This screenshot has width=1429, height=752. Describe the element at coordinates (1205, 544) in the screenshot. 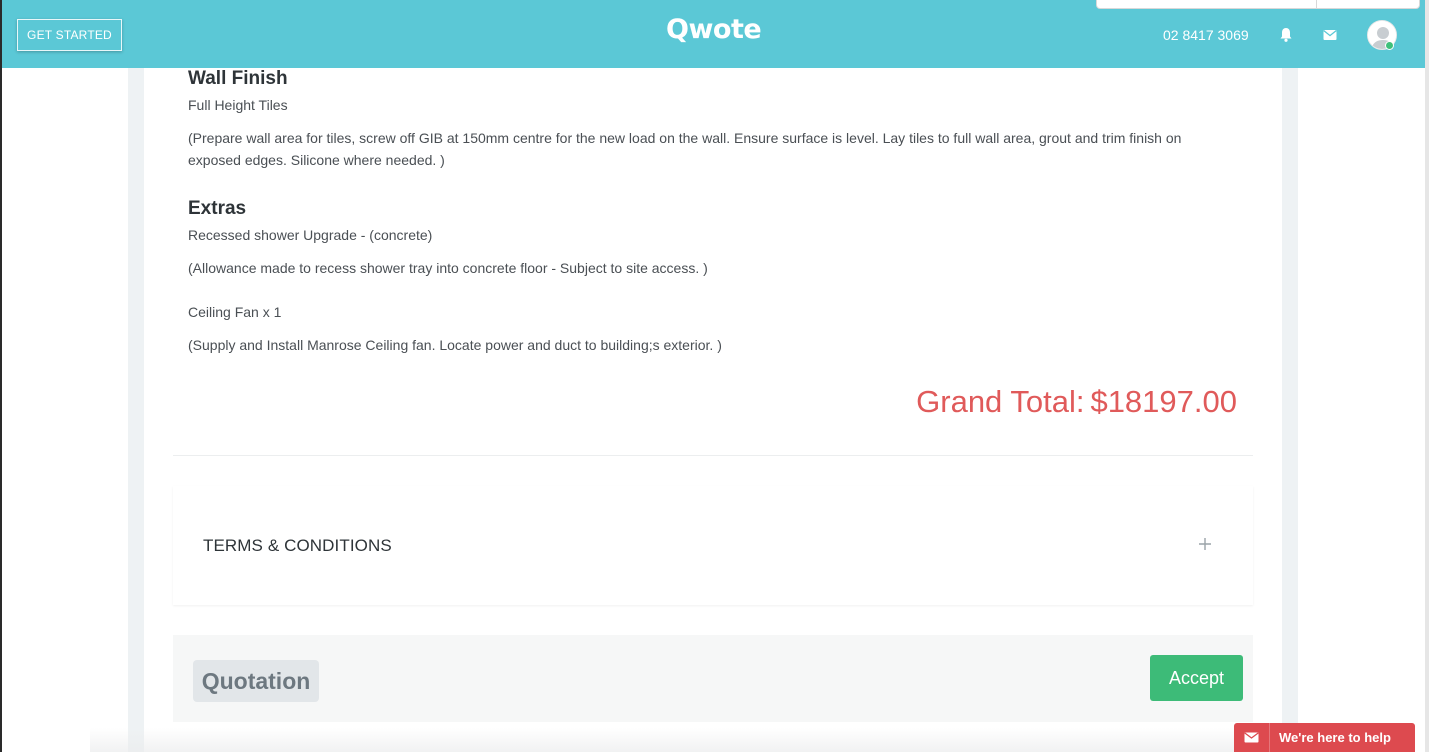

I see `plus-icon` at that location.